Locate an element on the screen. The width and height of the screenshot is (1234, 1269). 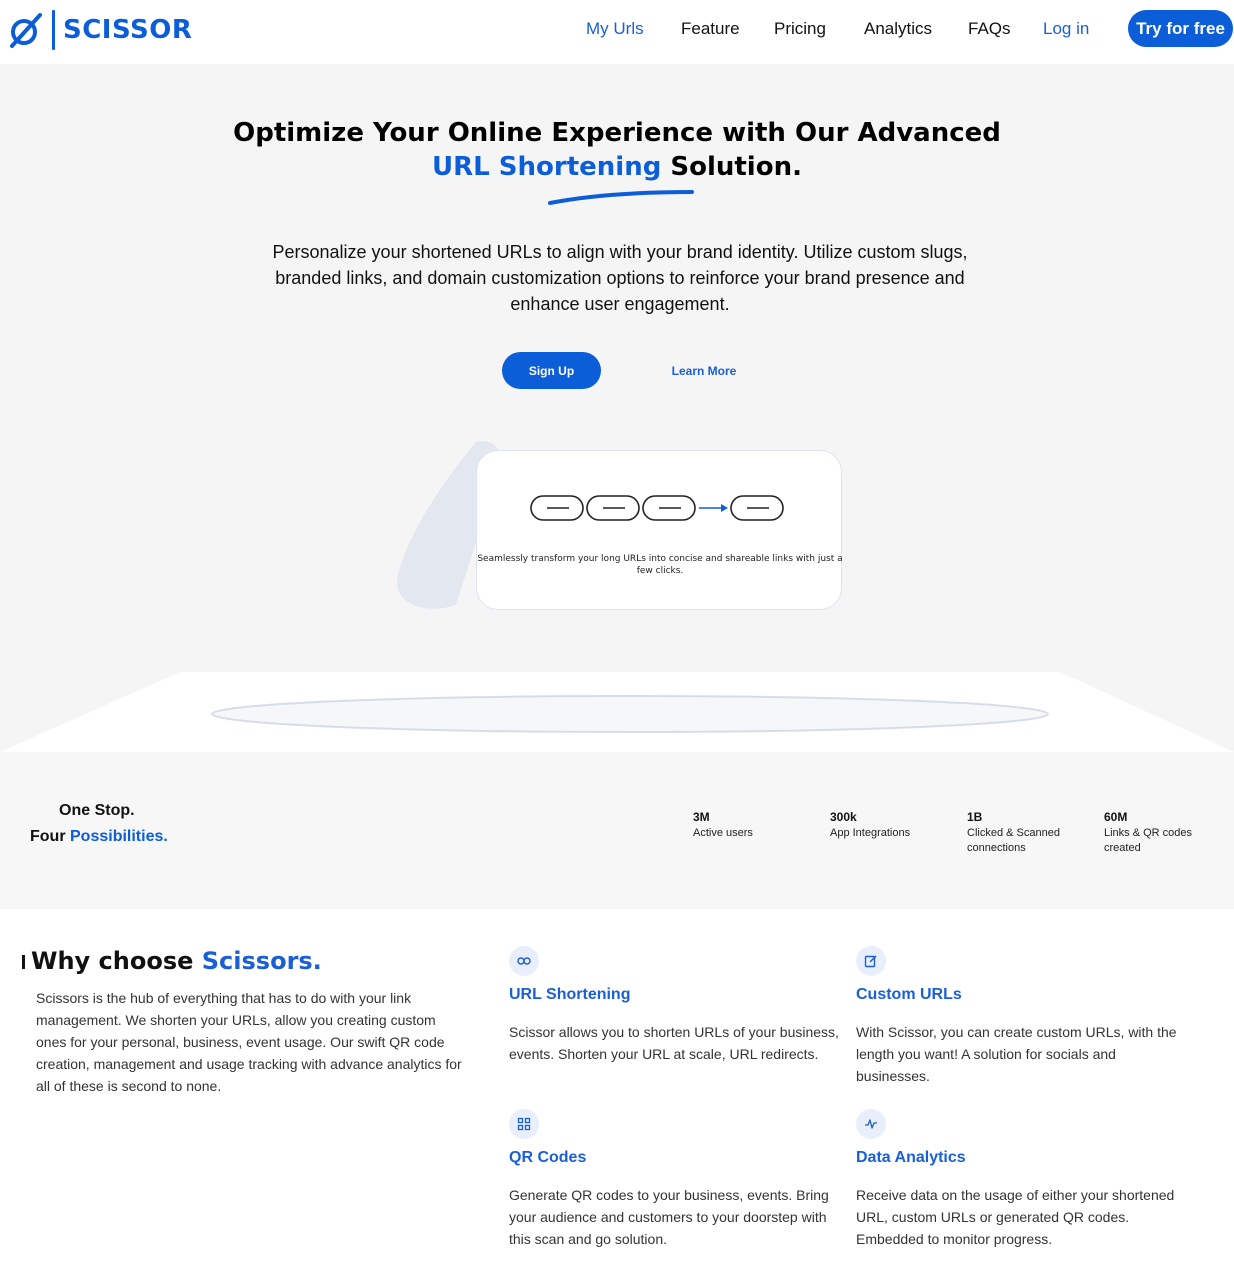
stat-value: 1B is located at coordinates (975, 817).